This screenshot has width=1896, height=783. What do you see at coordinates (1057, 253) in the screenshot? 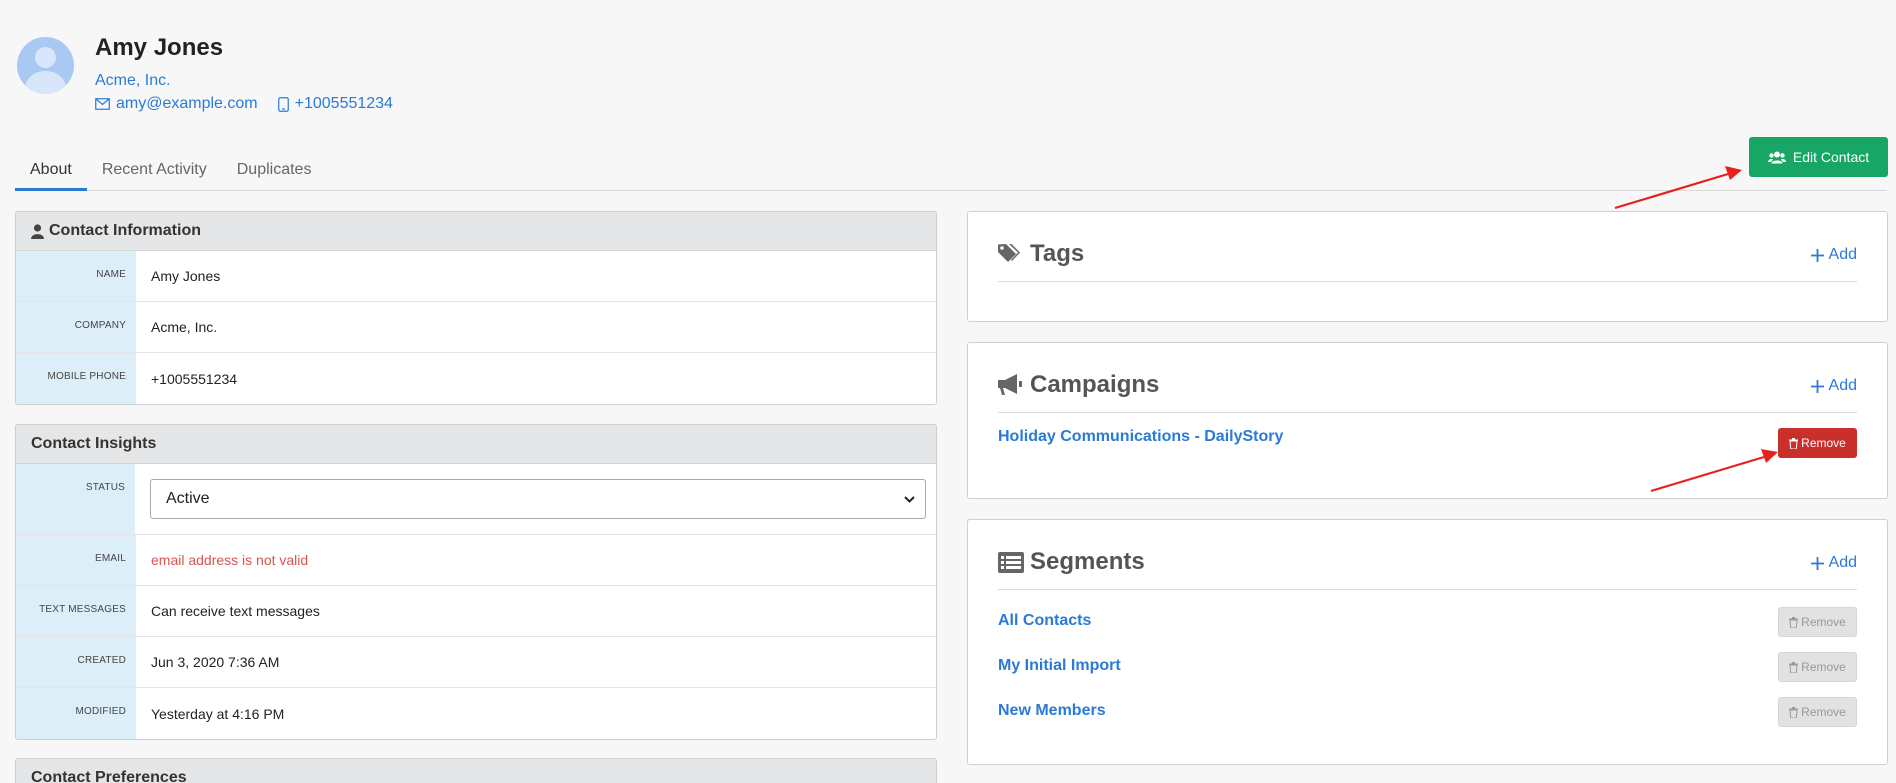
I see `tags-title-text: Tags` at bounding box center [1057, 253].